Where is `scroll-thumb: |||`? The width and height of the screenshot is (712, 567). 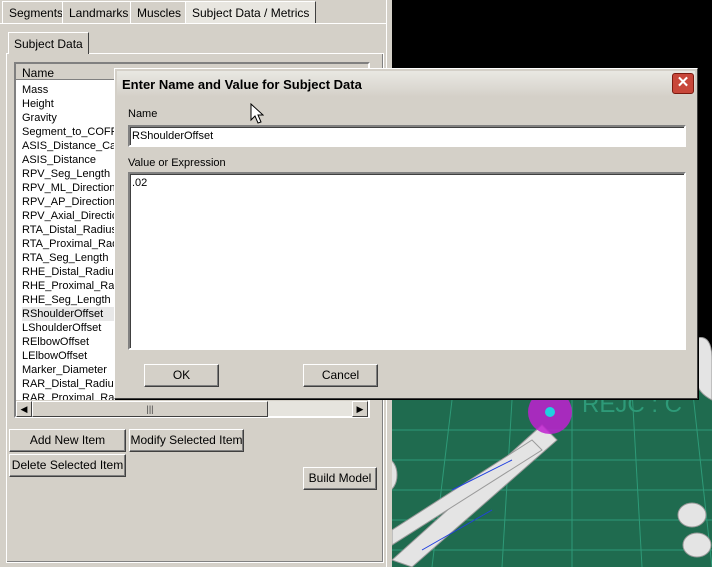
scroll-thumb: ||| is located at coordinates (150, 409).